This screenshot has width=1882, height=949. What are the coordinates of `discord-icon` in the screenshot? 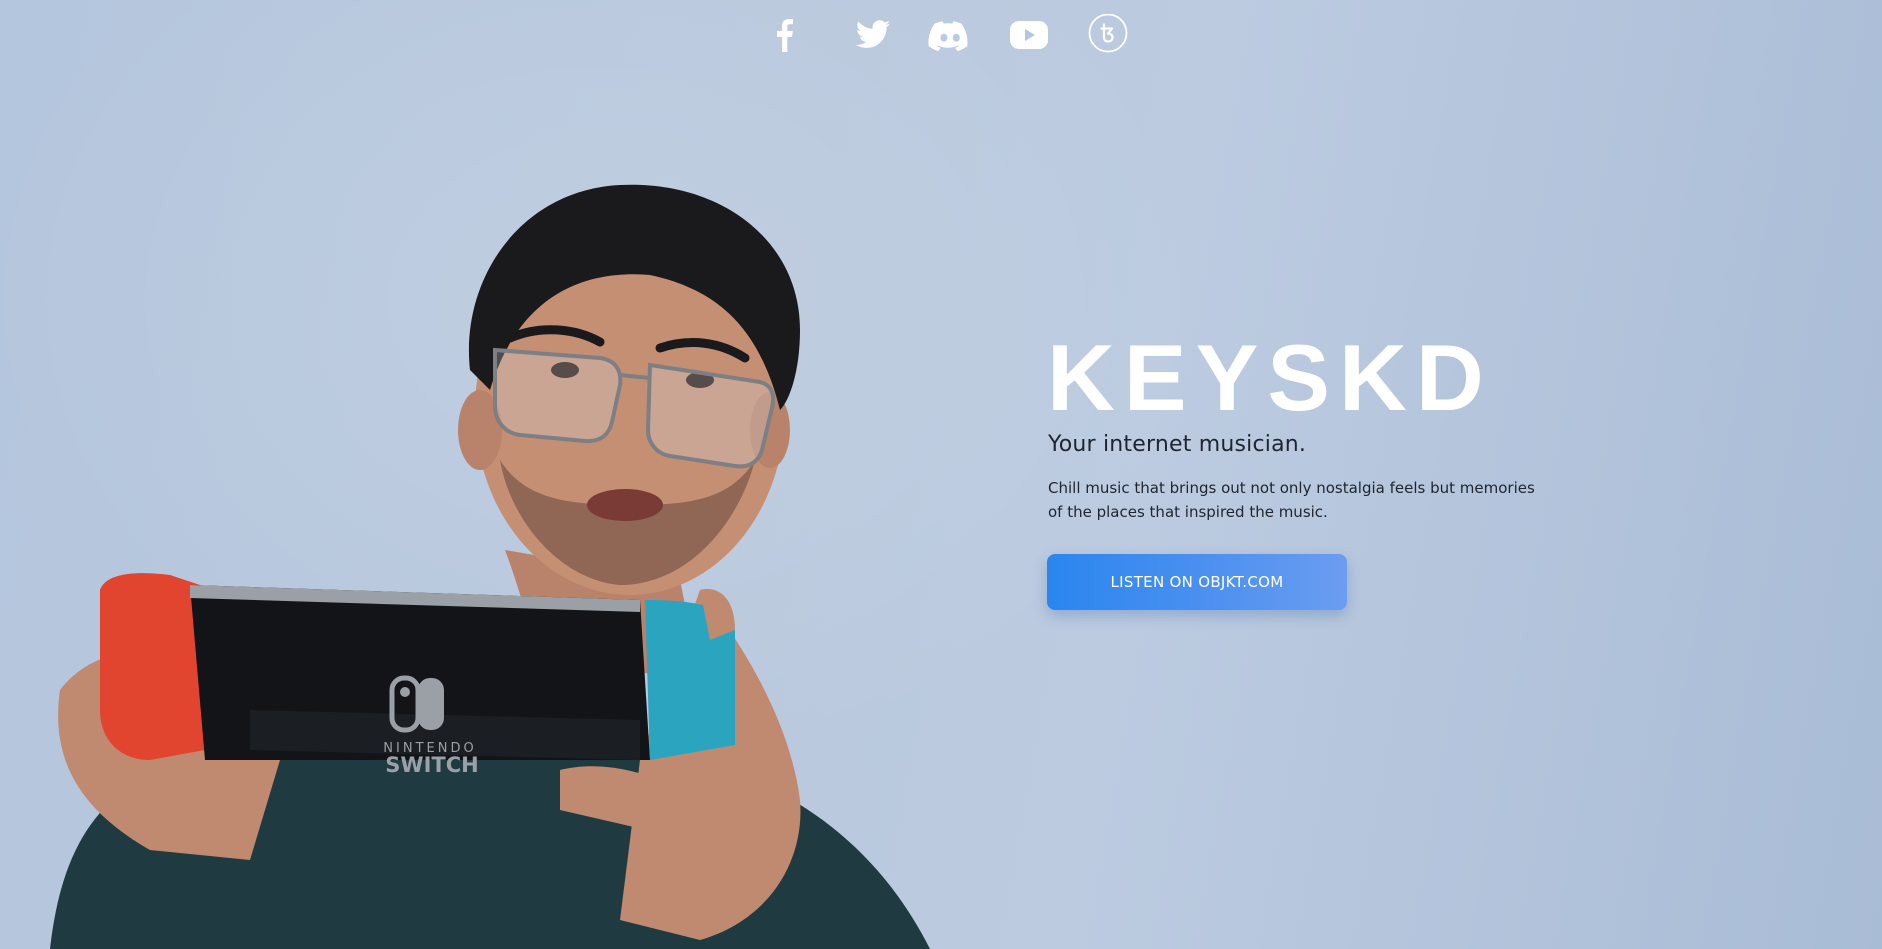 It's located at (948, 36).